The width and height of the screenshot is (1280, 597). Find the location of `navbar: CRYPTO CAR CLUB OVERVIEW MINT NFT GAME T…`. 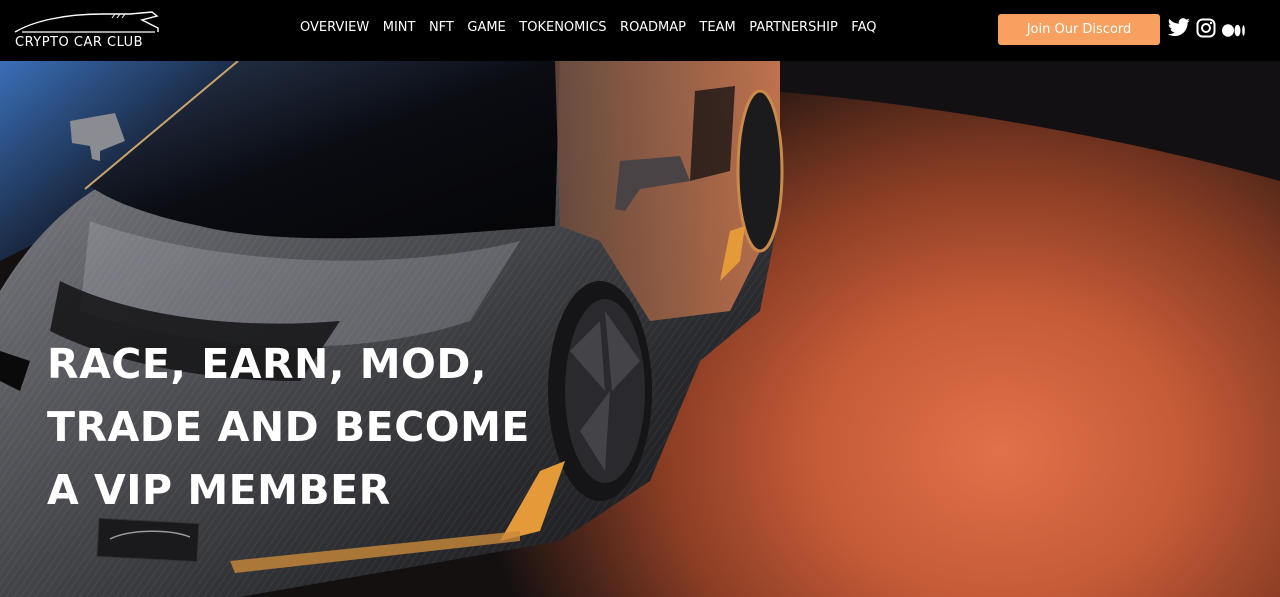

navbar: CRYPTO CAR CLUB OVERVIEW MINT NFT GAME T… is located at coordinates (640, 30).